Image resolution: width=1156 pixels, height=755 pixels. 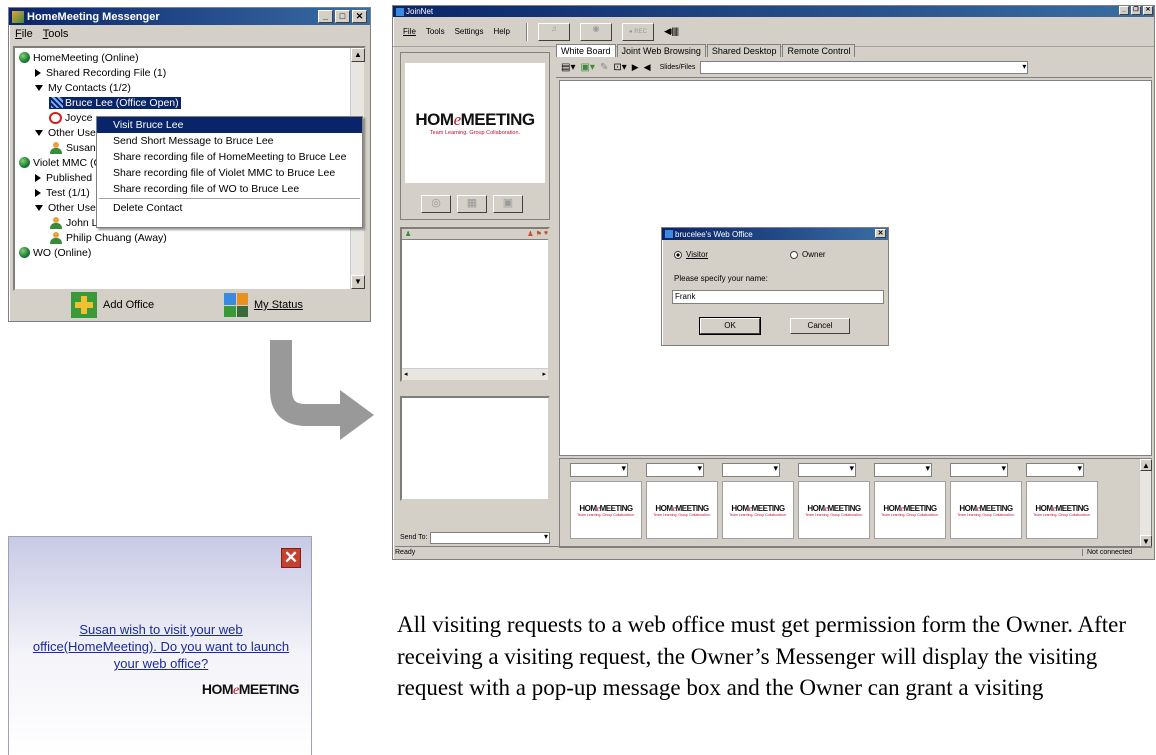 I want to click on status-icon, so click(x=236, y=305).